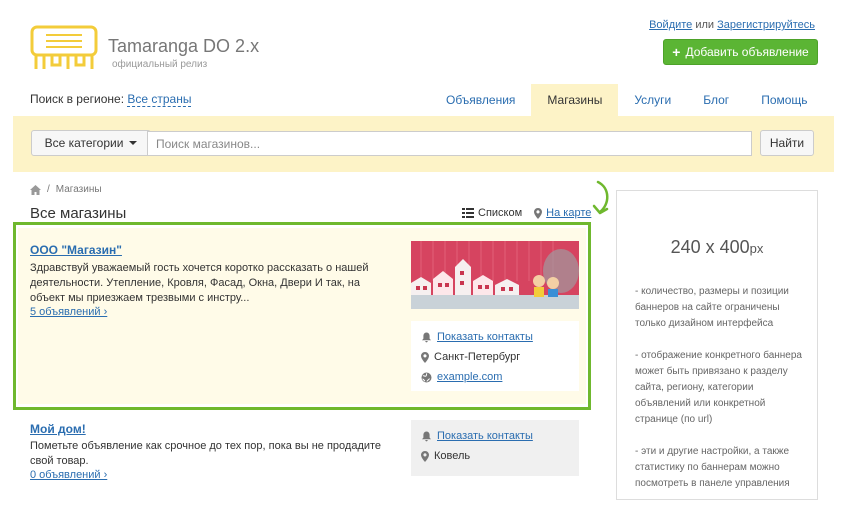 Image resolution: width=847 pixels, height=512 pixels. I want to click on breadcrumb-current: Магазины, so click(78, 189).